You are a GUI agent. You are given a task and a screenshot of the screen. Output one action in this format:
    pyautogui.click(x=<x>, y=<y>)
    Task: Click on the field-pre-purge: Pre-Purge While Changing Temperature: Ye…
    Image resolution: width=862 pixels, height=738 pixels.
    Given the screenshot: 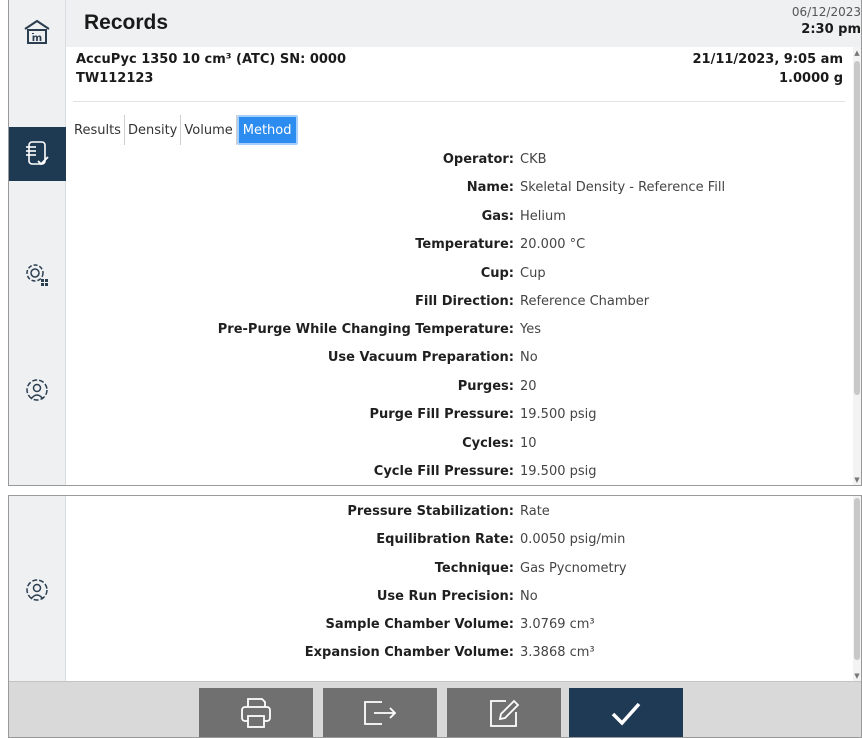 What is the action you would take?
    pyautogui.click(x=458, y=329)
    